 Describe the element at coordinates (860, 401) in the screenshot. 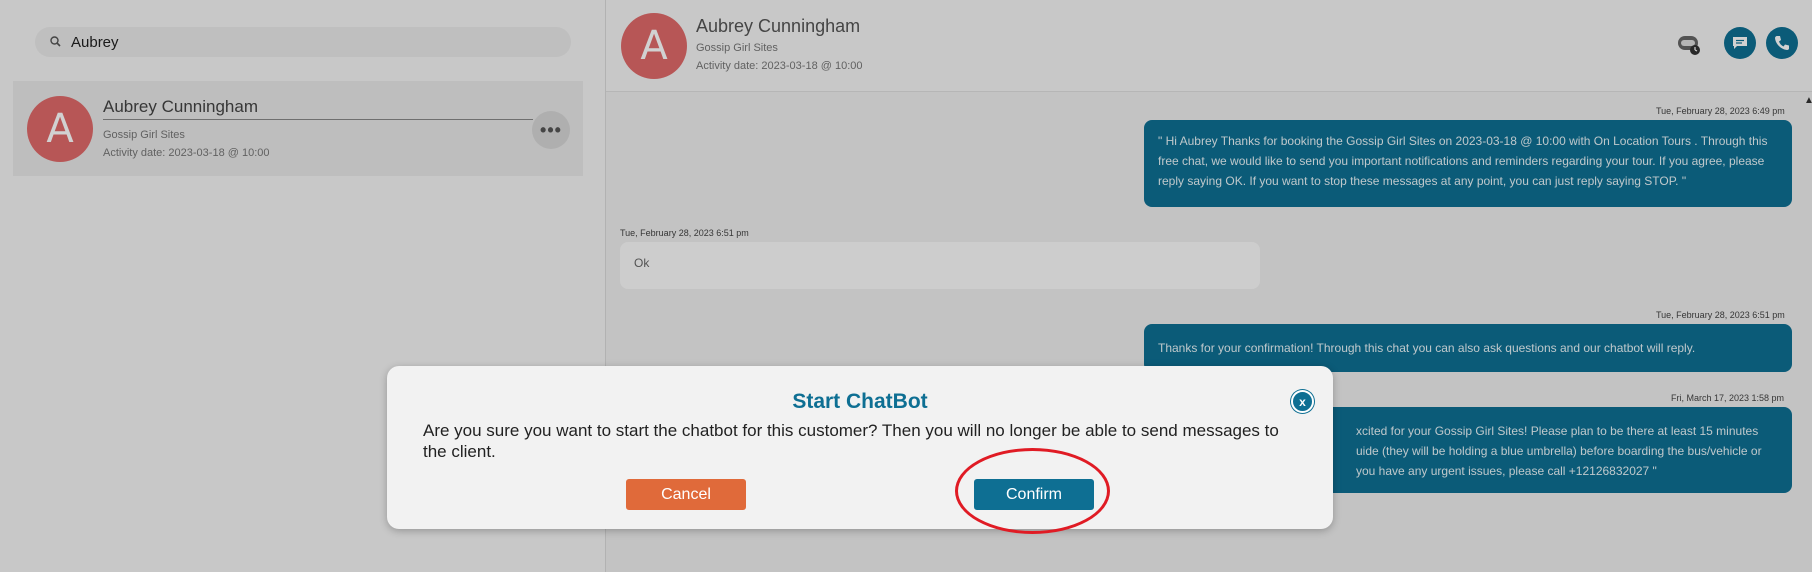

I see `dialog-title: Start ChatBot` at that location.